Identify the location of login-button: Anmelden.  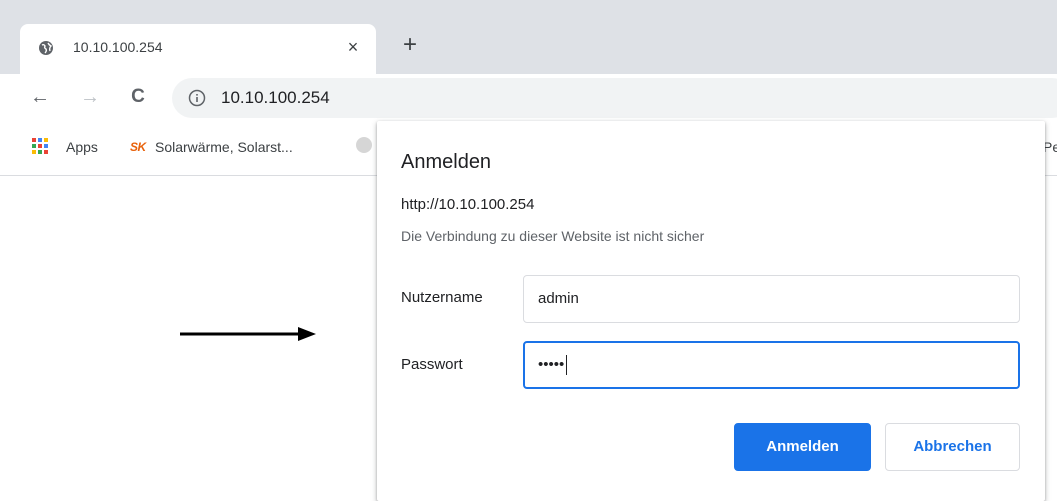
(802, 447).